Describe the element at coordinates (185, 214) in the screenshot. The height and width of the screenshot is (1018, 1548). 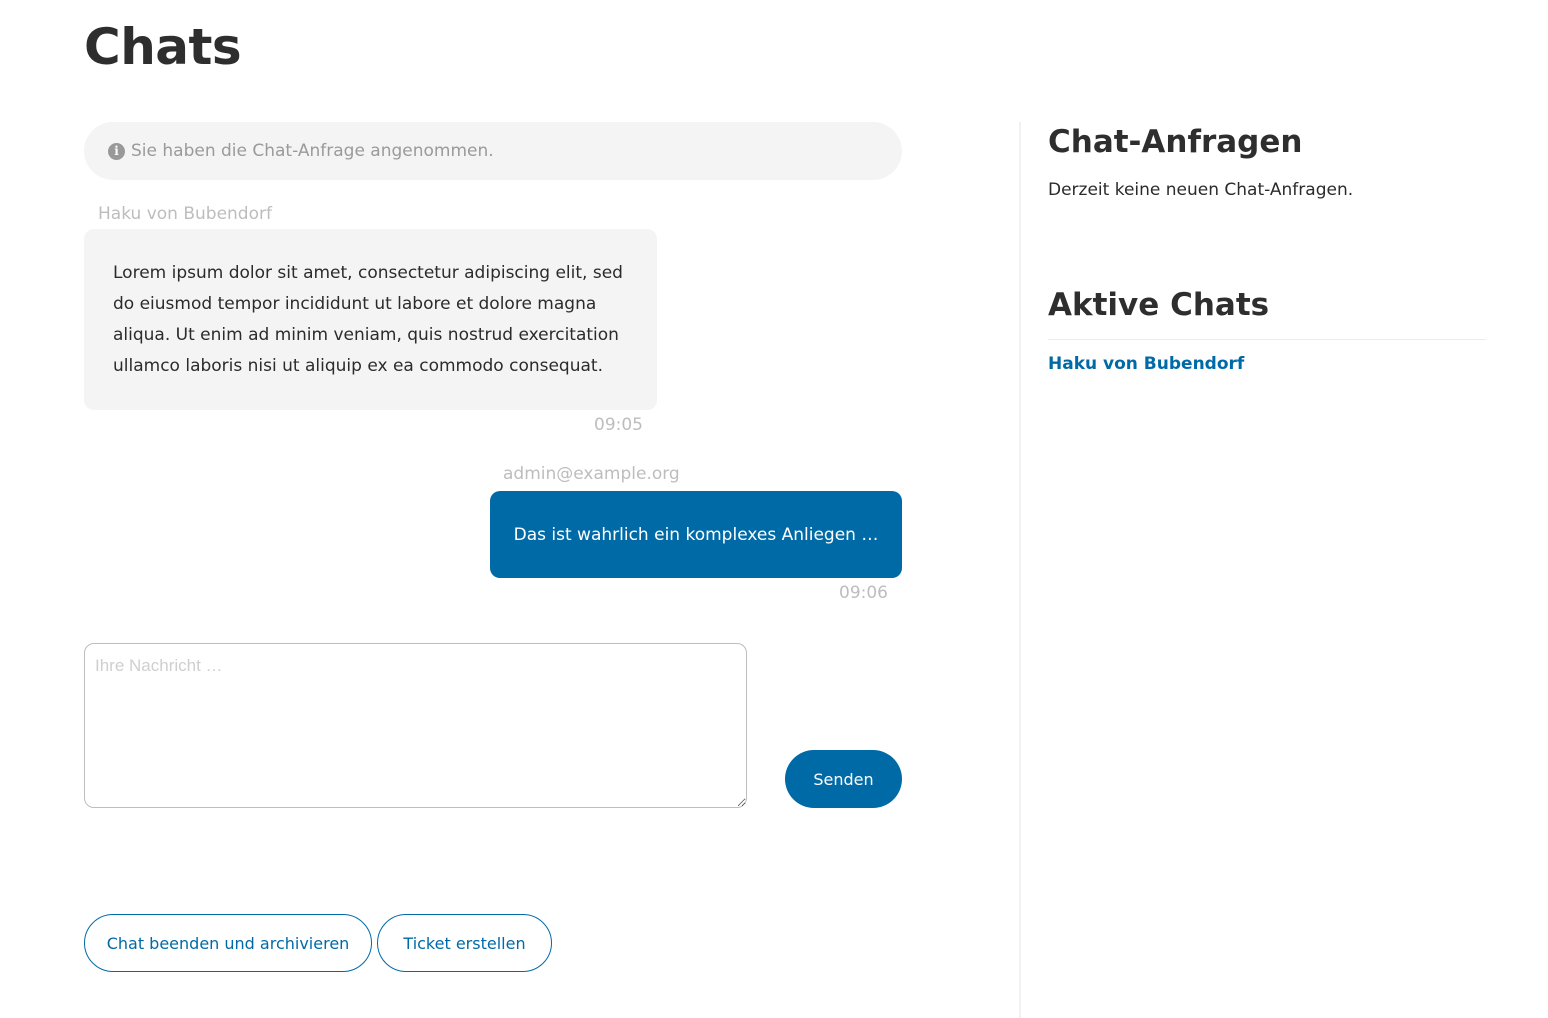
I see `message-sender: Haku von Bubendorf` at that location.